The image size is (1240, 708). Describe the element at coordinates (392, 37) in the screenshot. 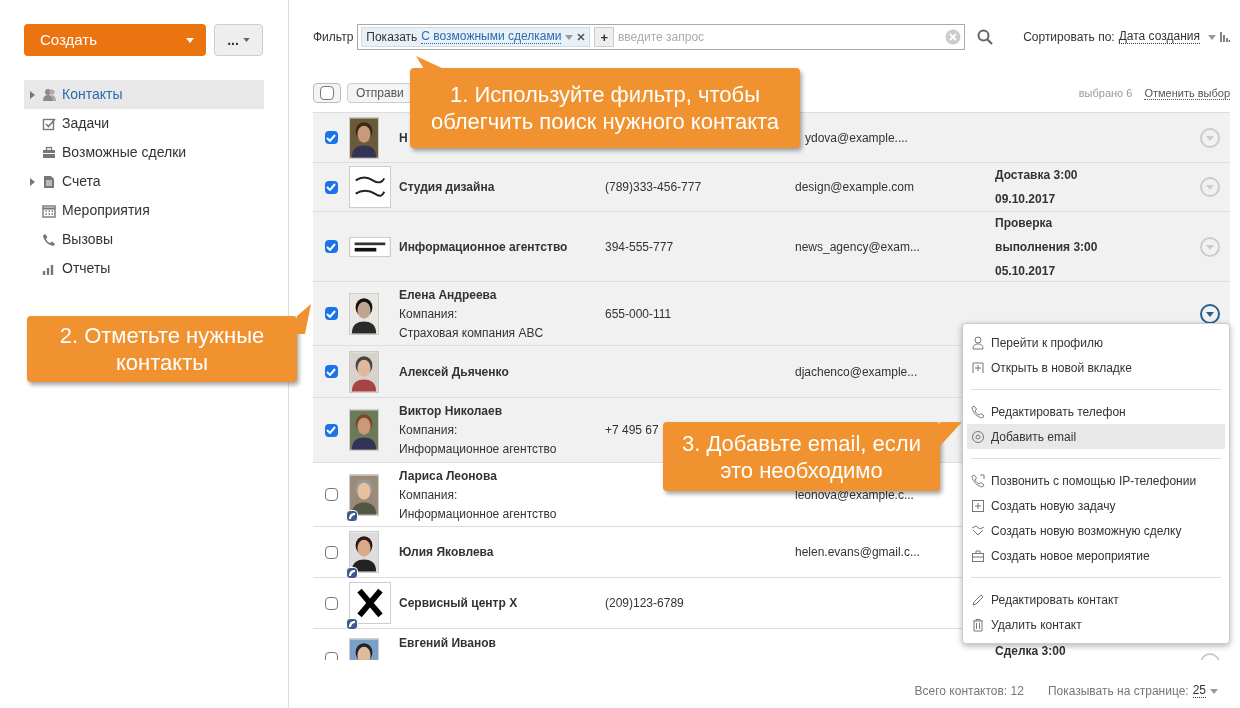

I see `filter-tag-label: Показать` at that location.